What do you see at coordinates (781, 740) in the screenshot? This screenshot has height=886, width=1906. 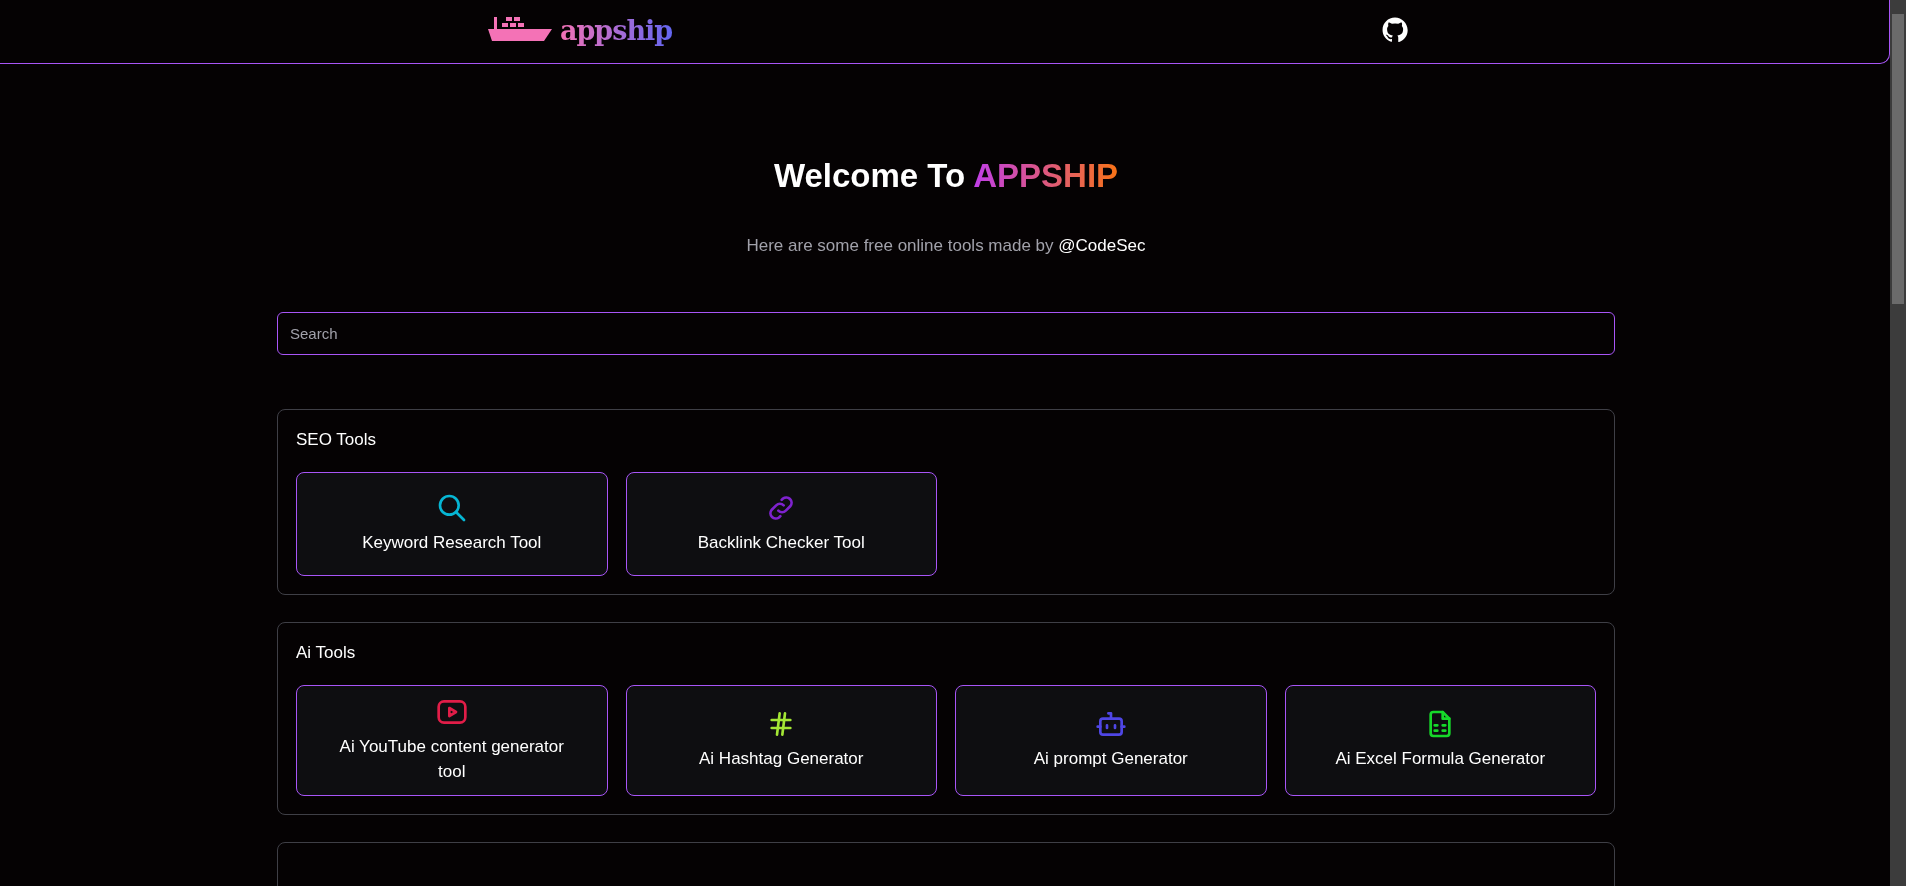 I see `tool-card: Ai Hashtag Generator` at bounding box center [781, 740].